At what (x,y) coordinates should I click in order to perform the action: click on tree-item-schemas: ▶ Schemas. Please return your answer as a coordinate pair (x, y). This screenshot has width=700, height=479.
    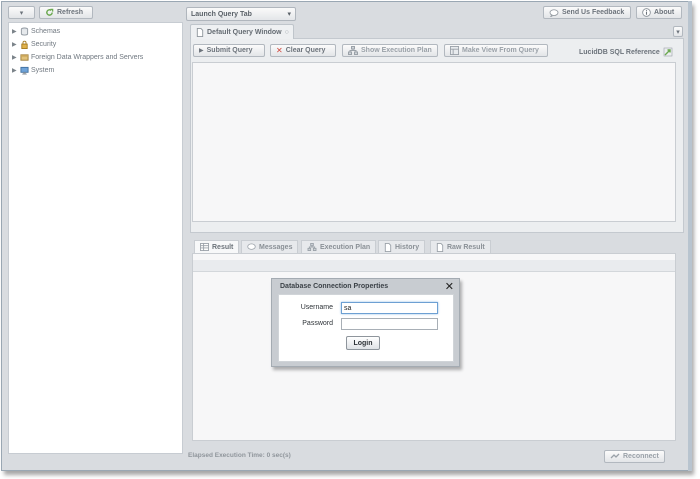
    Looking at the image, I should click on (36, 31).